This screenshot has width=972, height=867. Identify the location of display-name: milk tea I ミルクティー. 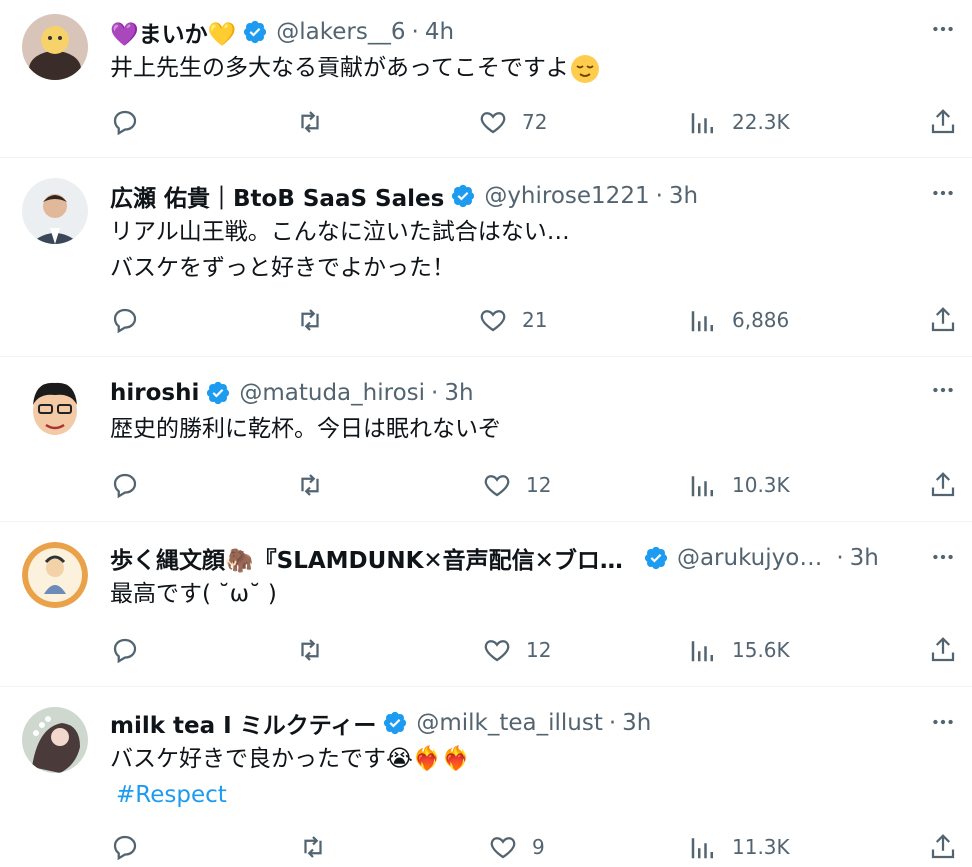
(259, 723).